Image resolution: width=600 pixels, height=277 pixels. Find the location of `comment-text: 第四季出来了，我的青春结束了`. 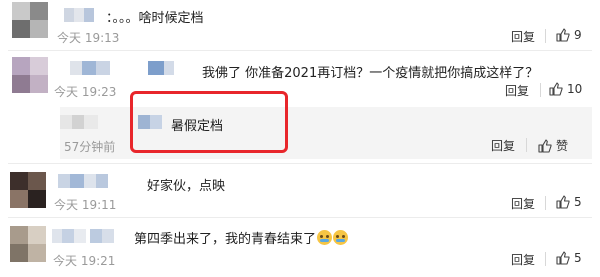

comment-text: 第四季出来了，我的青春结束了 is located at coordinates (241, 237).